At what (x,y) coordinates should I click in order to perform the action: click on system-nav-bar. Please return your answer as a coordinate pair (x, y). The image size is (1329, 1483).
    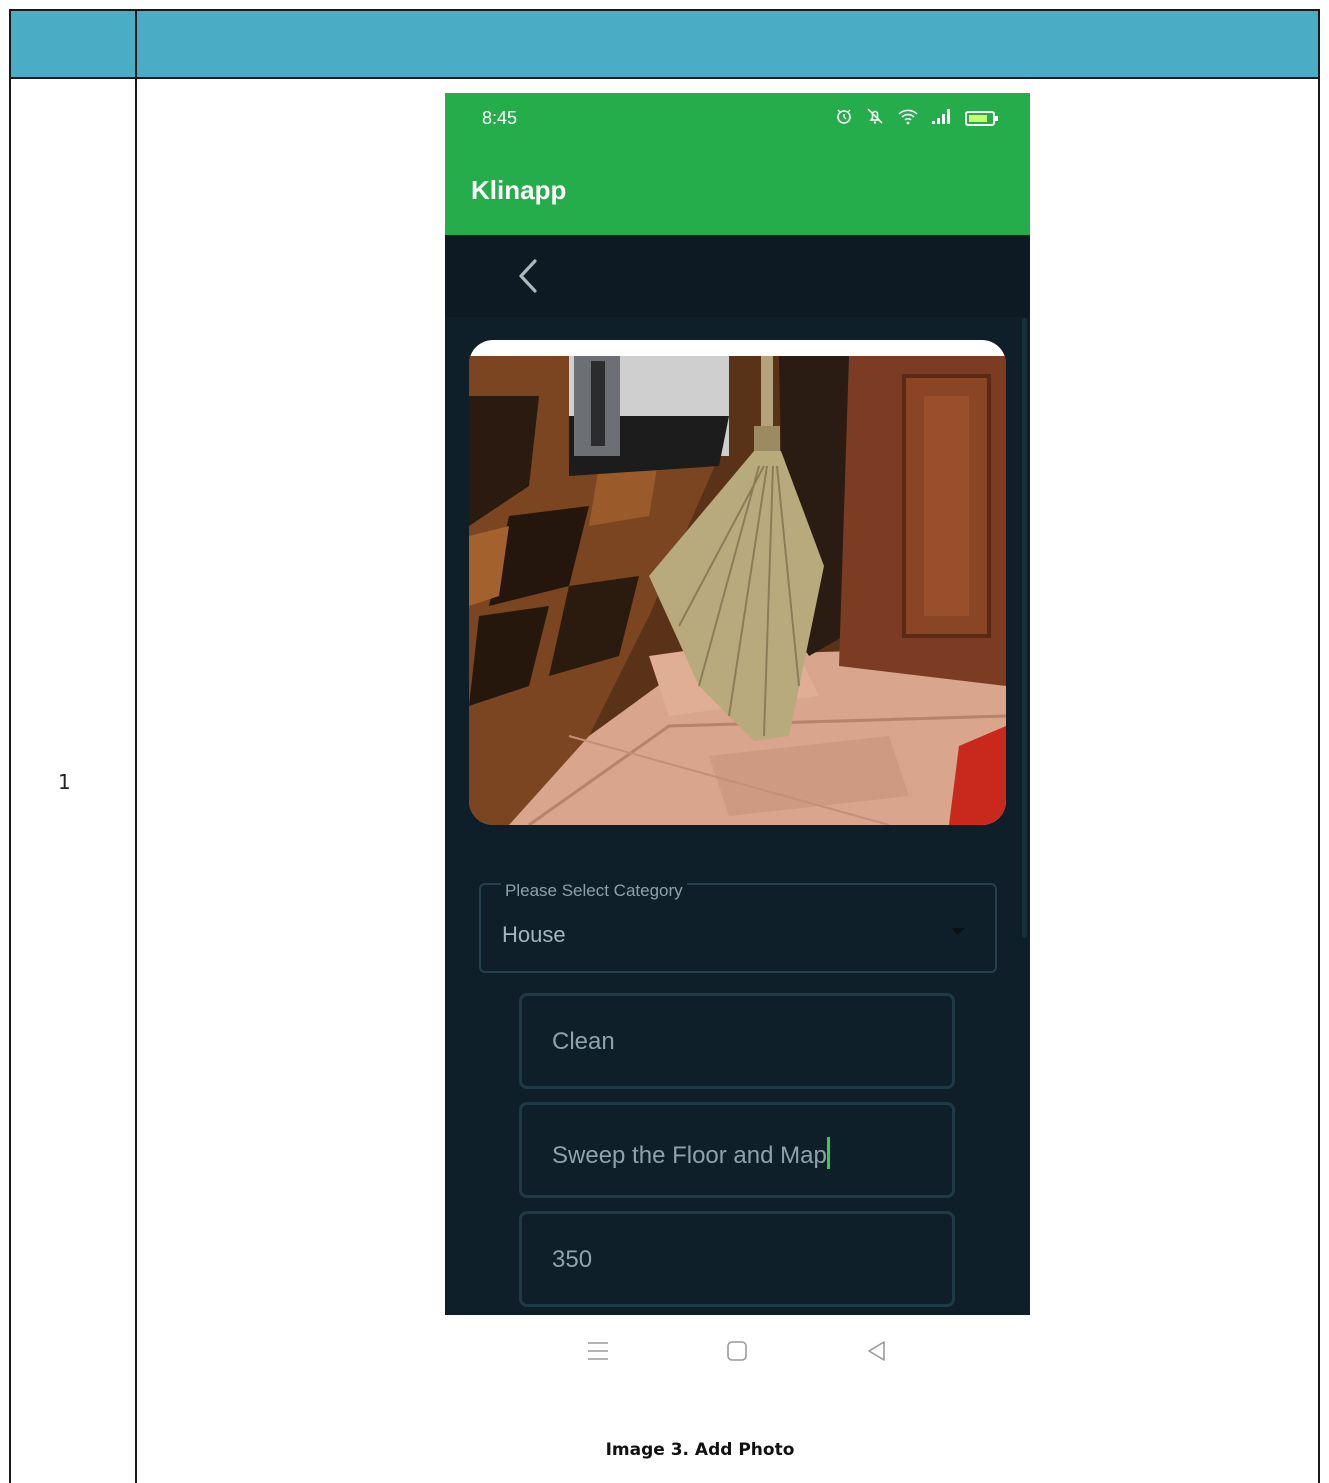
    Looking at the image, I should click on (737, 1350).